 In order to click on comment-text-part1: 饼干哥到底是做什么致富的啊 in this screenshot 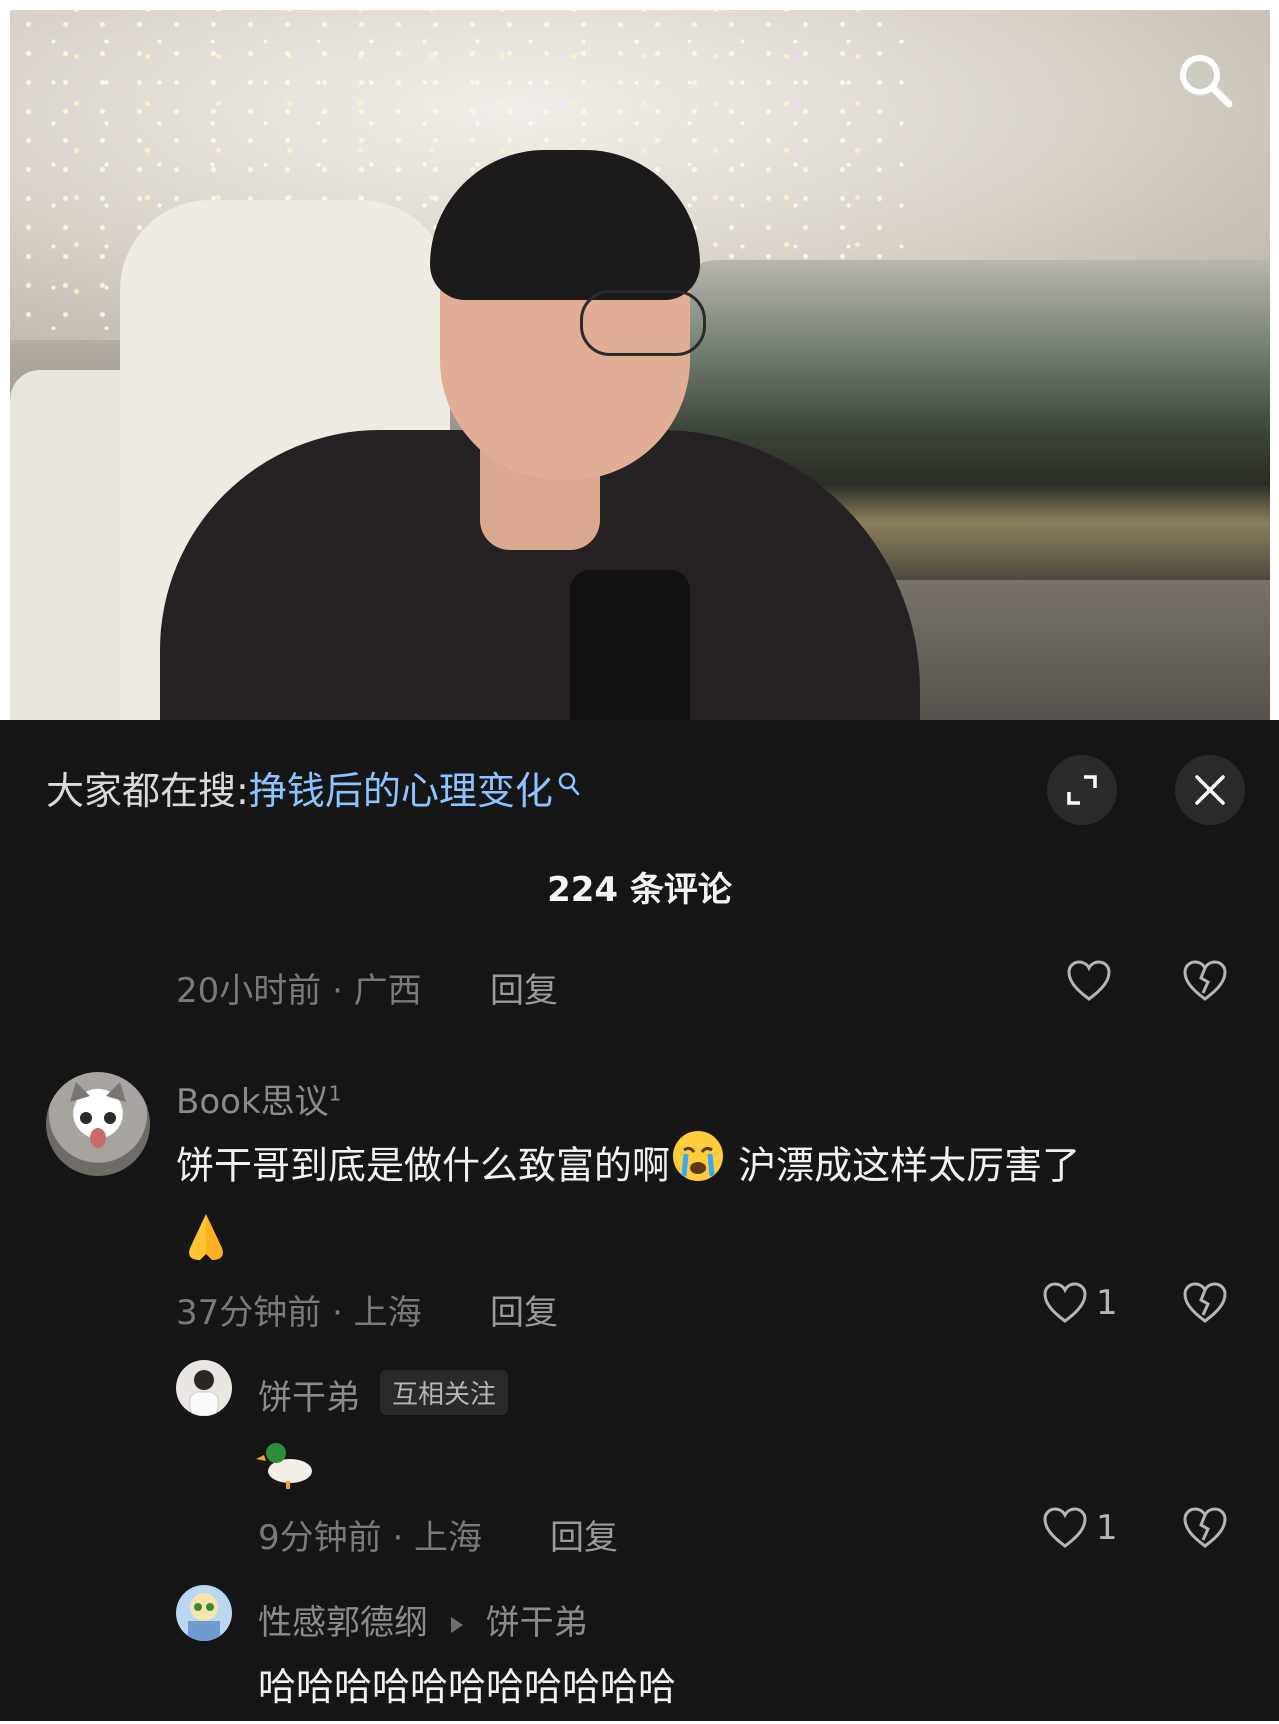, I will do `click(423, 1165)`.